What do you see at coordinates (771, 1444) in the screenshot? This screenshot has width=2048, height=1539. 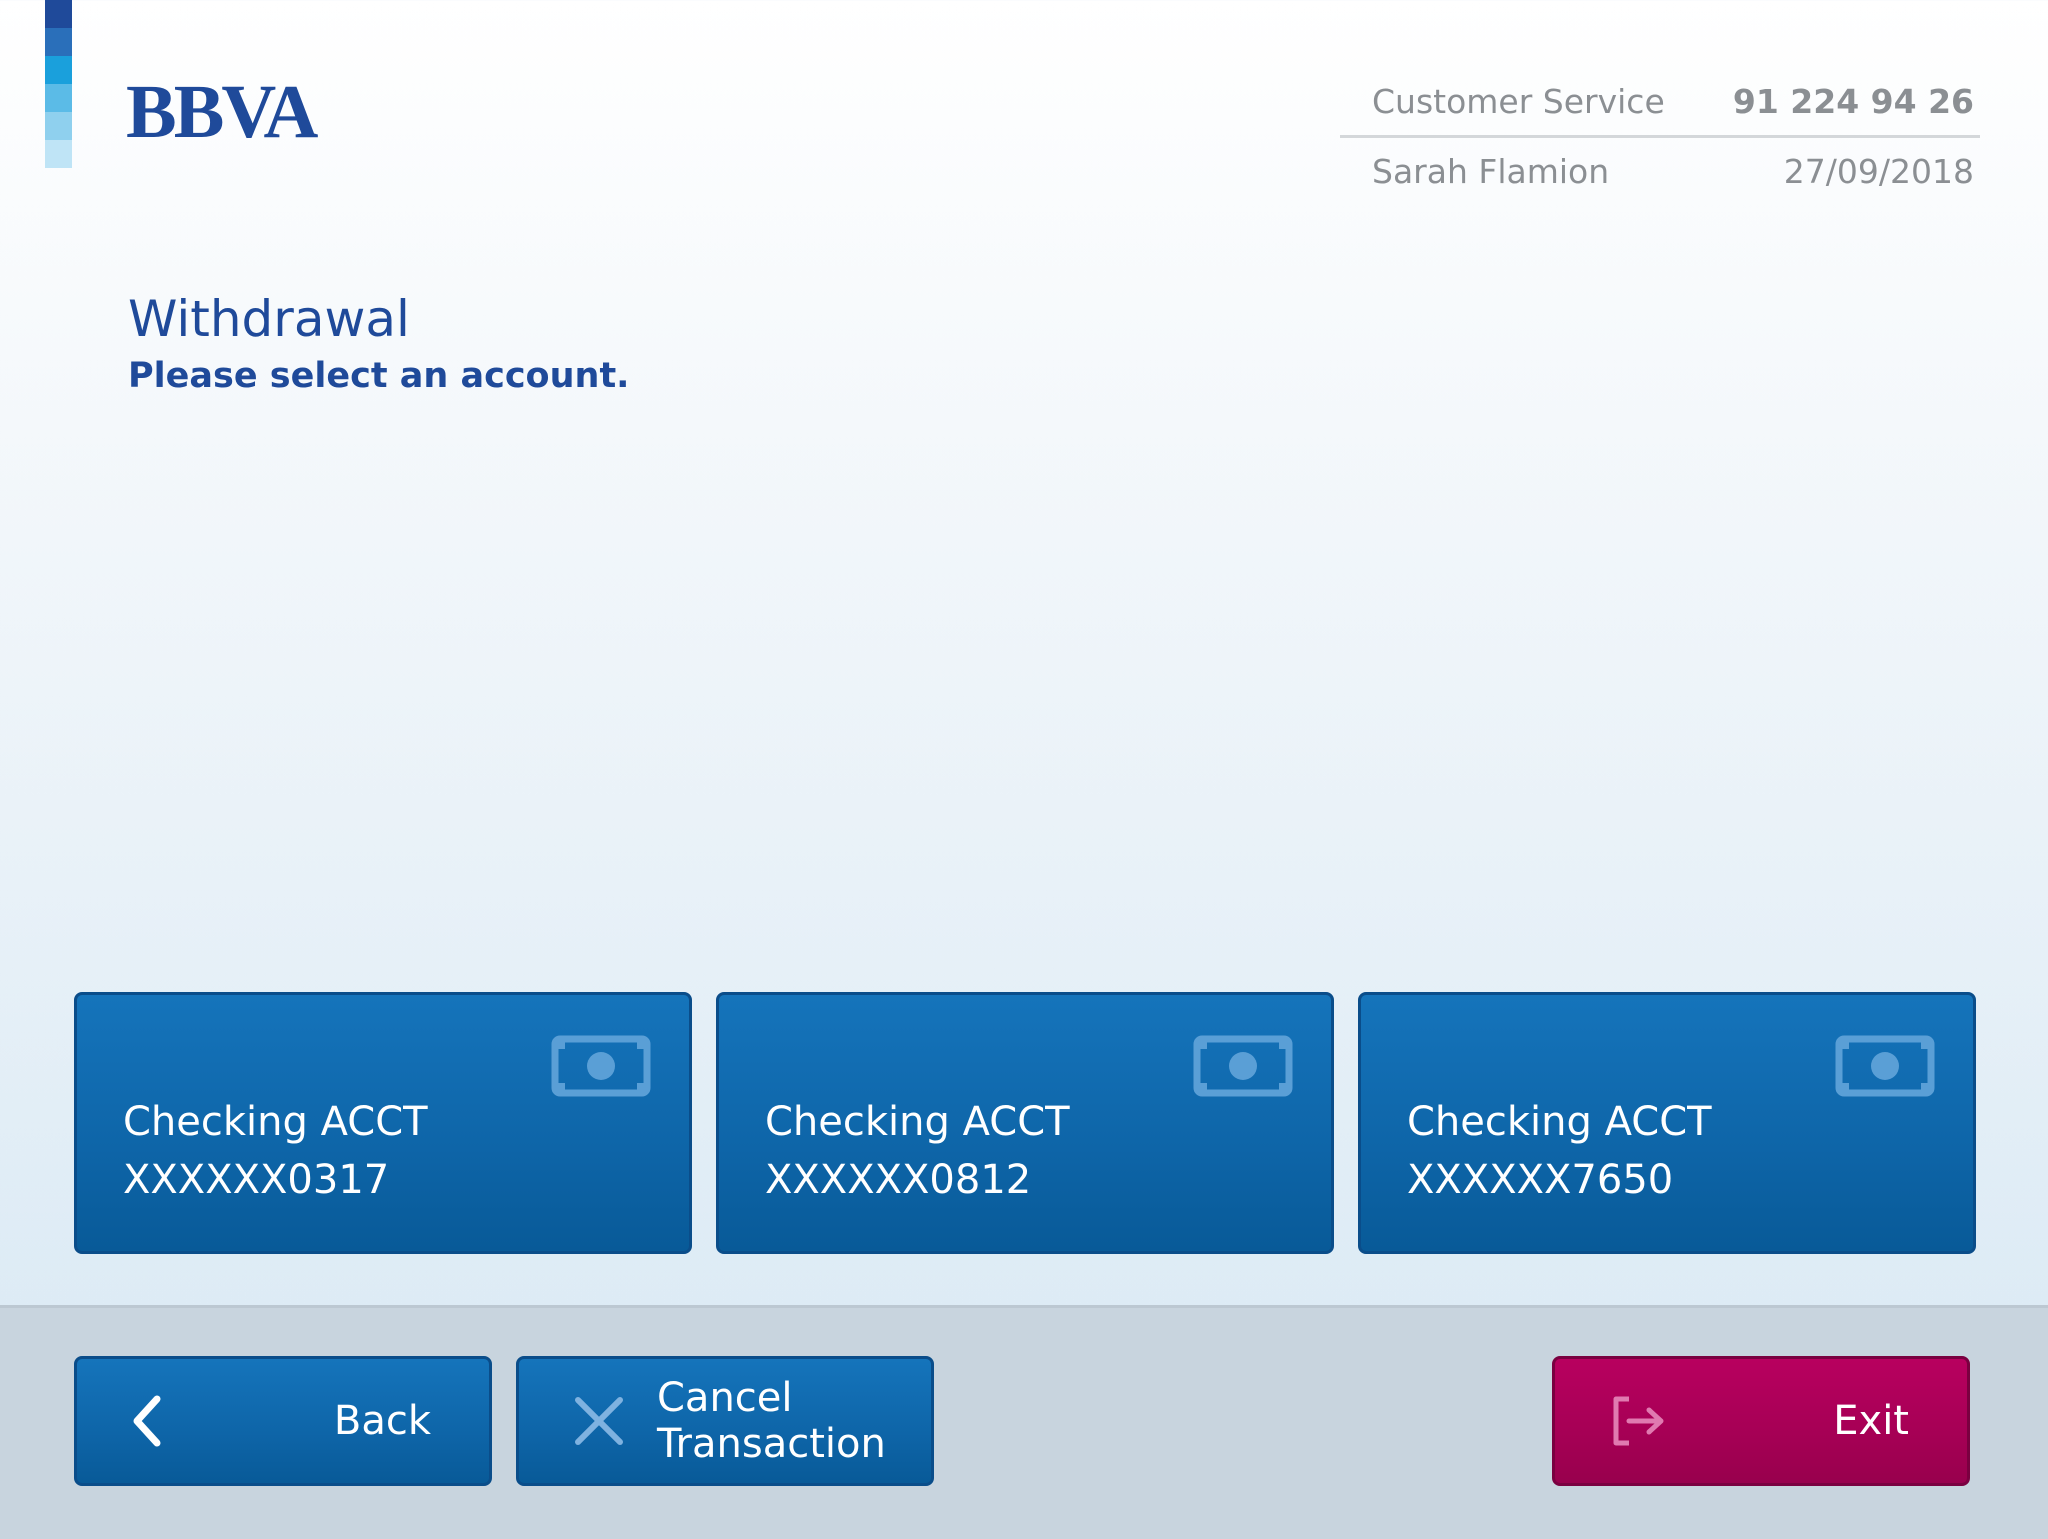 I see `cancel-label-line2: Transaction` at bounding box center [771, 1444].